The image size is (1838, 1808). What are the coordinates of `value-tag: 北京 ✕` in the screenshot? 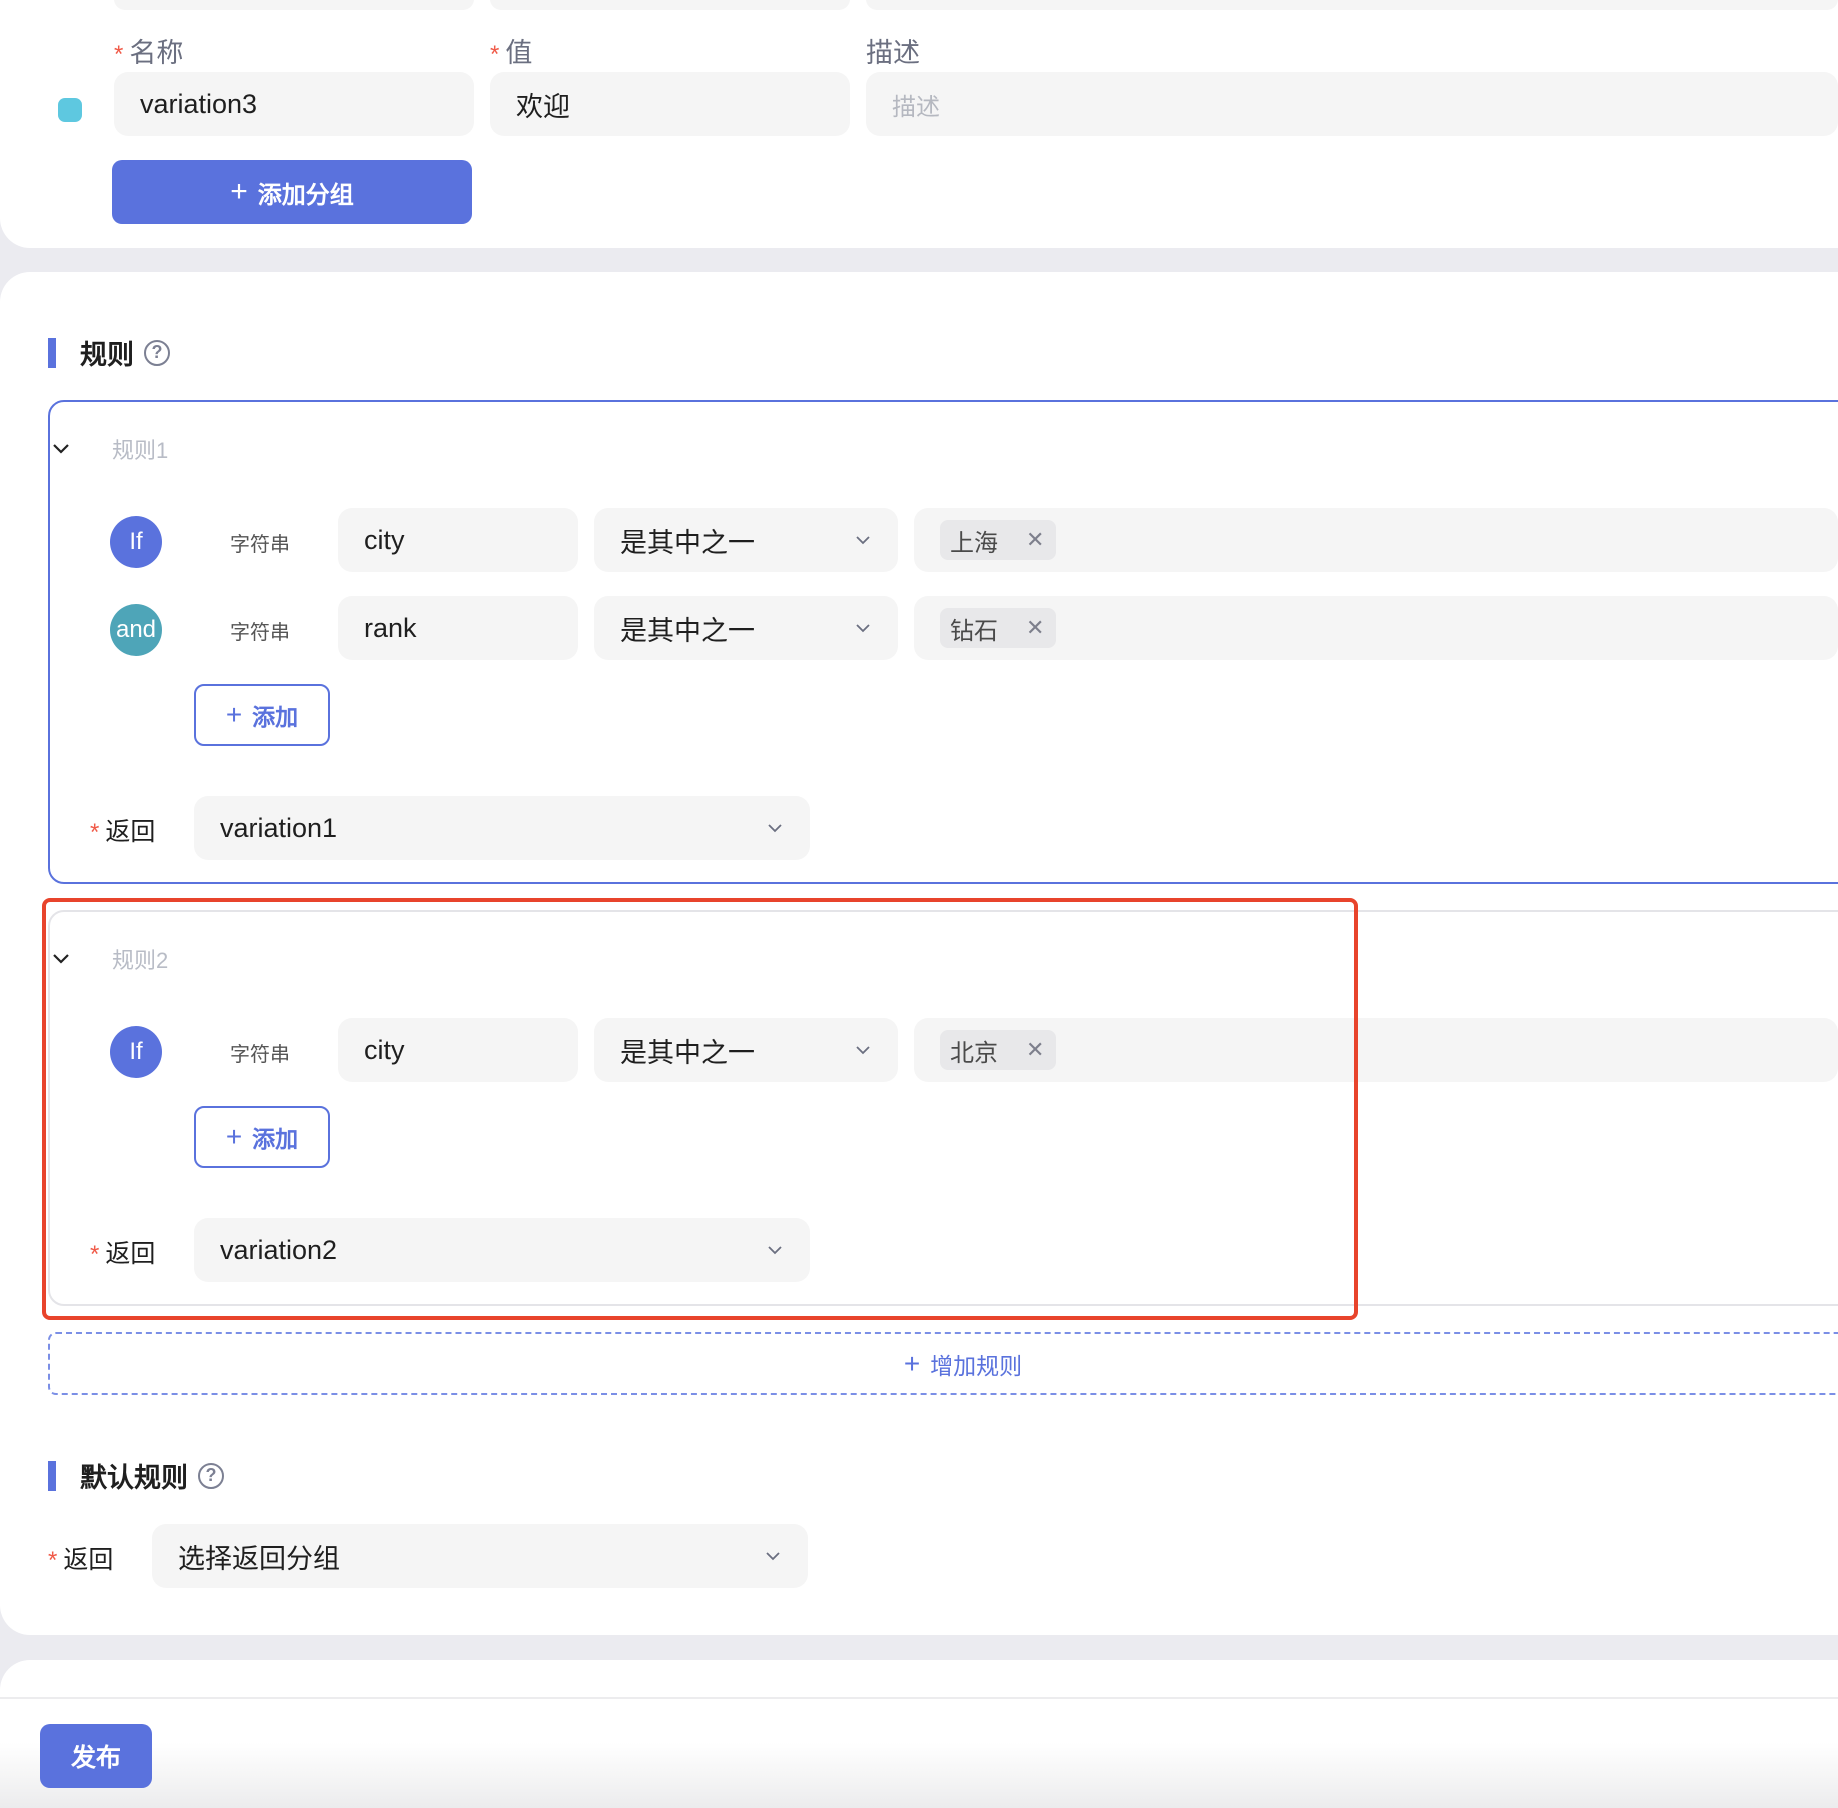 It's located at (998, 1050).